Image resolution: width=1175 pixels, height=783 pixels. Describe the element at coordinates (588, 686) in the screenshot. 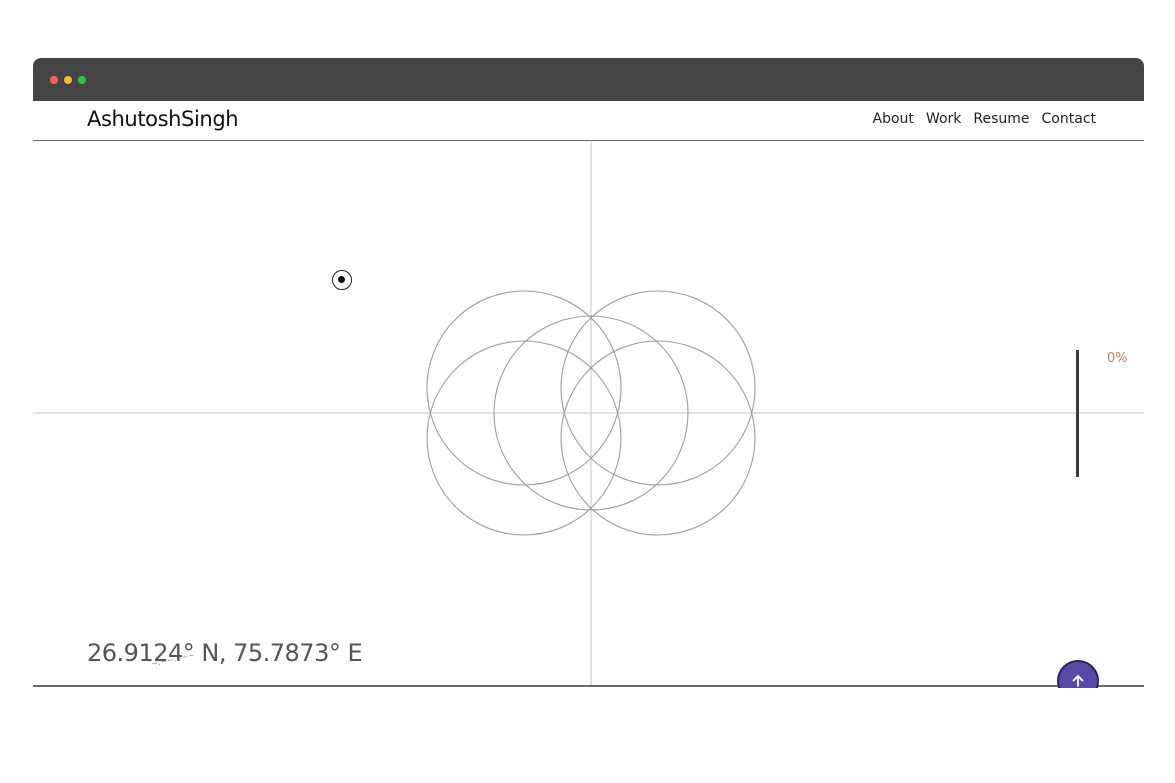

I see `footer-divider` at that location.